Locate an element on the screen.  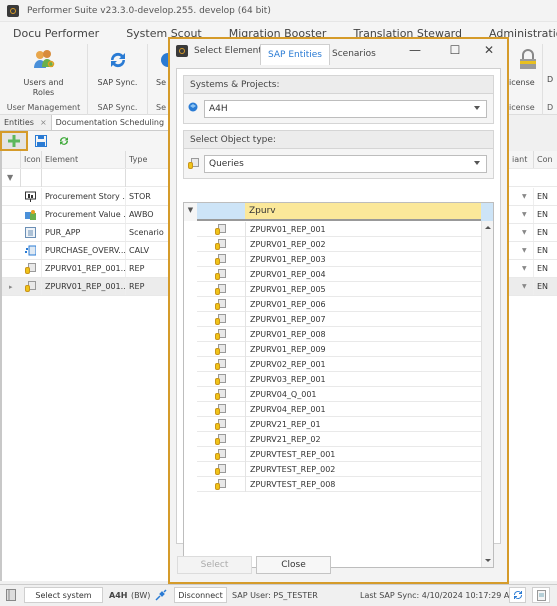
list-item: ZPURV03_REP_001 is located at coordinates (339, 379).